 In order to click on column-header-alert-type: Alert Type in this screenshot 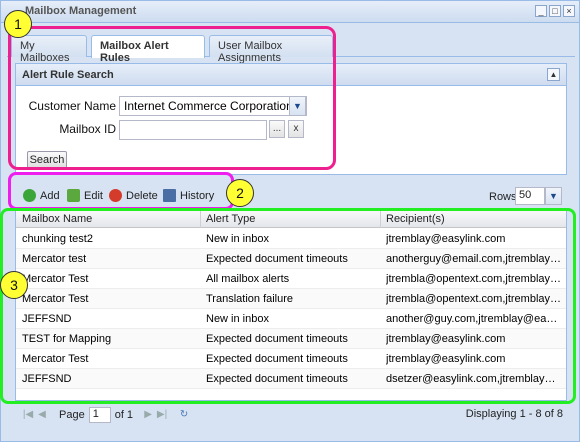, I will do `click(230, 219)`.